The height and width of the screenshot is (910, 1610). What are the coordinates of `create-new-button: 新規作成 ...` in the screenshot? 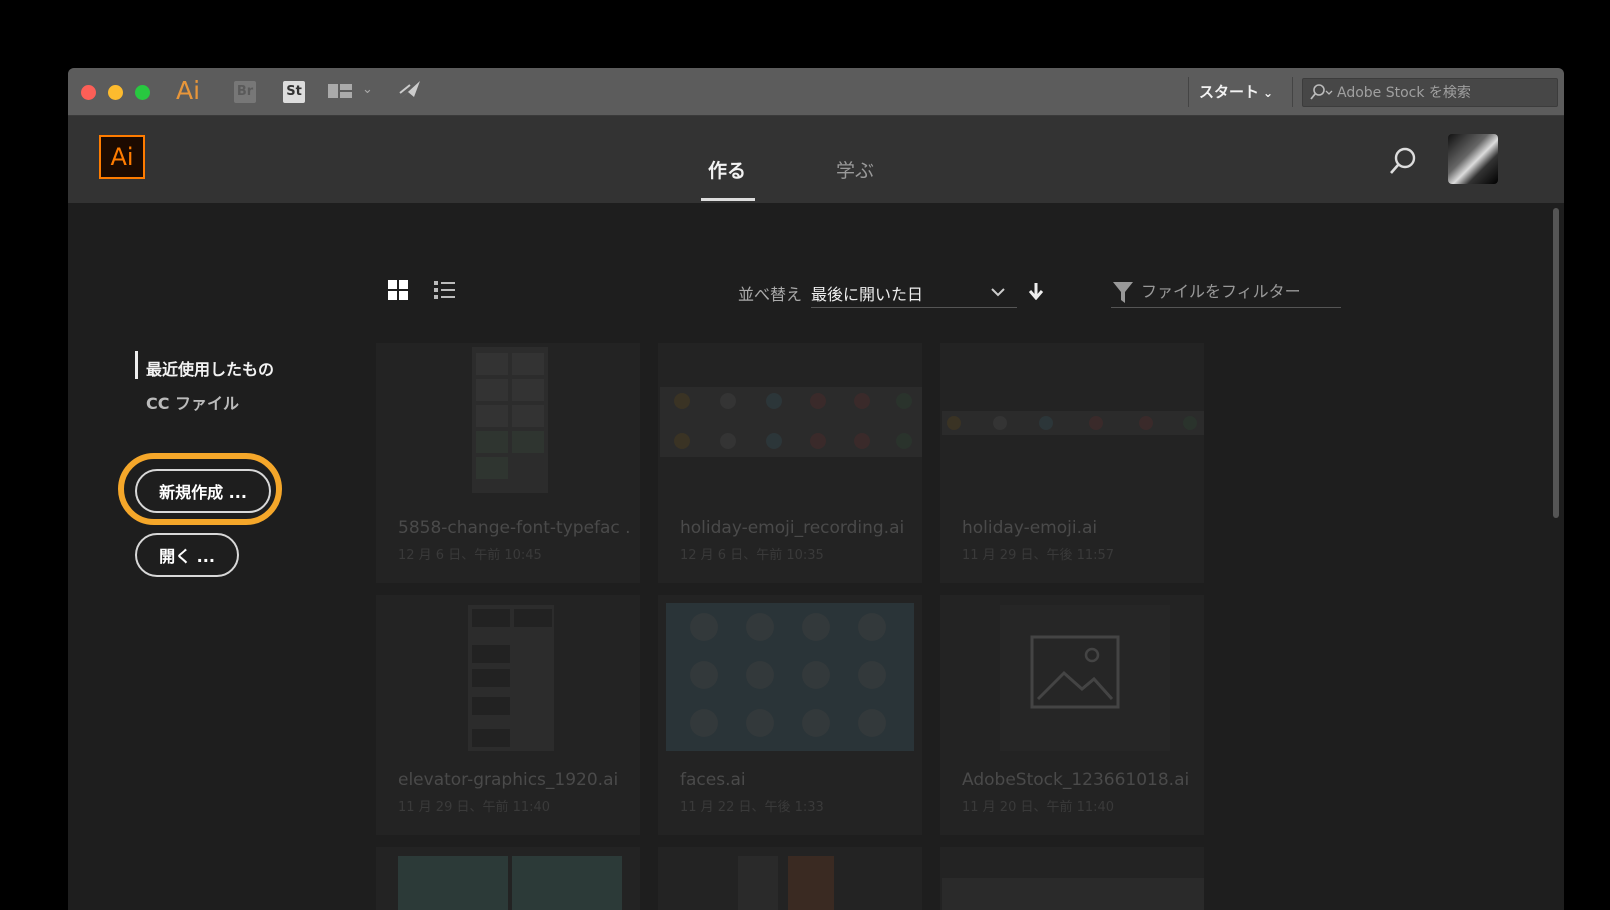 It's located at (203, 491).